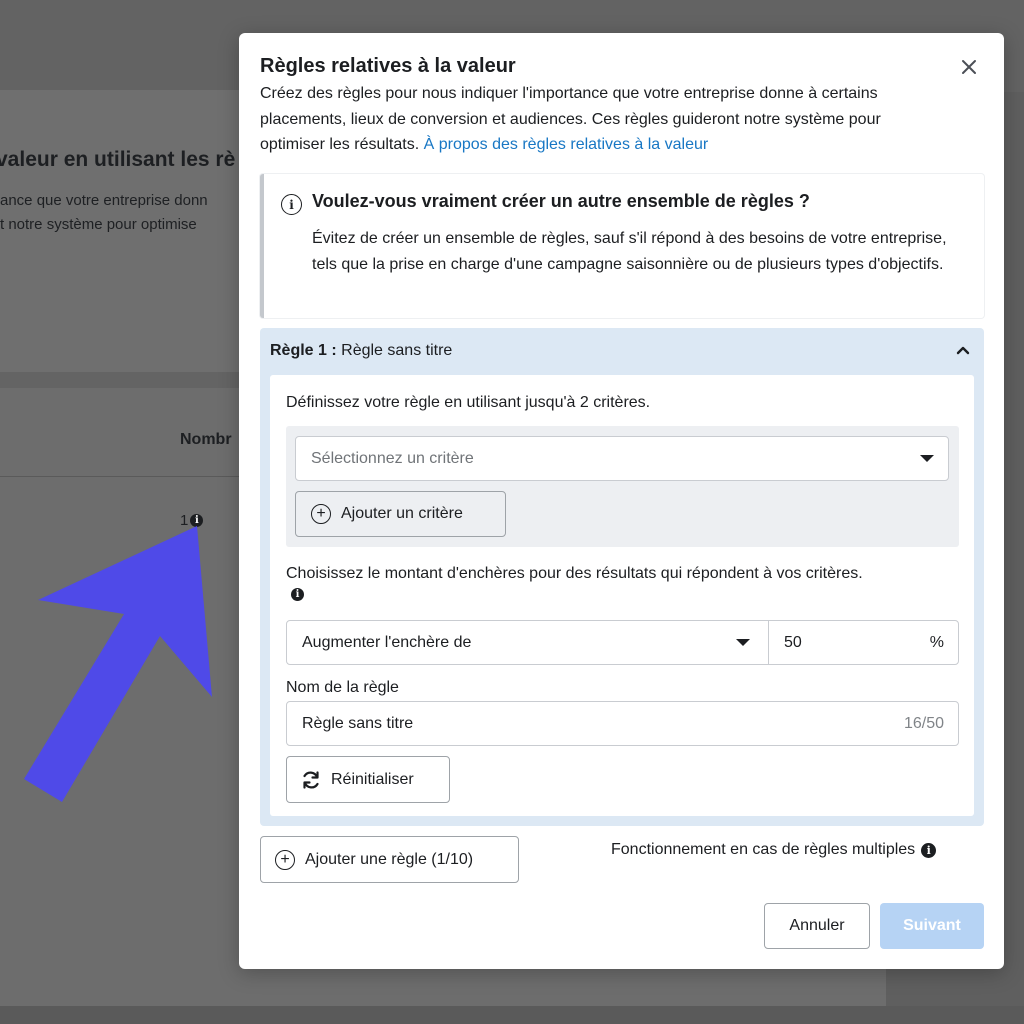 This screenshot has width=1024, height=1024. Describe the element at coordinates (303, 350) in the screenshot. I see `rule-number: Règle 1 :` at that location.